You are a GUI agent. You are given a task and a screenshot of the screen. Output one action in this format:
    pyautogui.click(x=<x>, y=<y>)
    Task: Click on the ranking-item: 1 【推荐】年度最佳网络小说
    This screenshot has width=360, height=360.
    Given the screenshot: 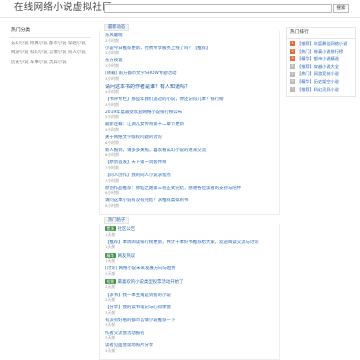 What is the action you would take?
    pyautogui.click(x=321, y=43)
    